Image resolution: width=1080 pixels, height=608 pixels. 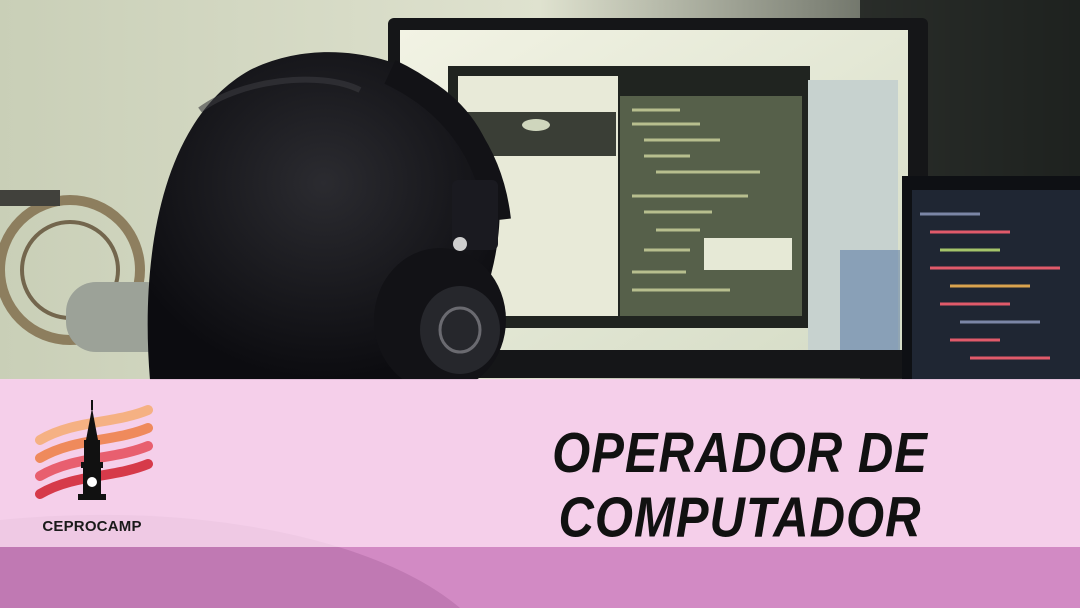 What do you see at coordinates (540, 577) in the screenshot?
I see `bottom-stripe` at bounding box center [540, 577].